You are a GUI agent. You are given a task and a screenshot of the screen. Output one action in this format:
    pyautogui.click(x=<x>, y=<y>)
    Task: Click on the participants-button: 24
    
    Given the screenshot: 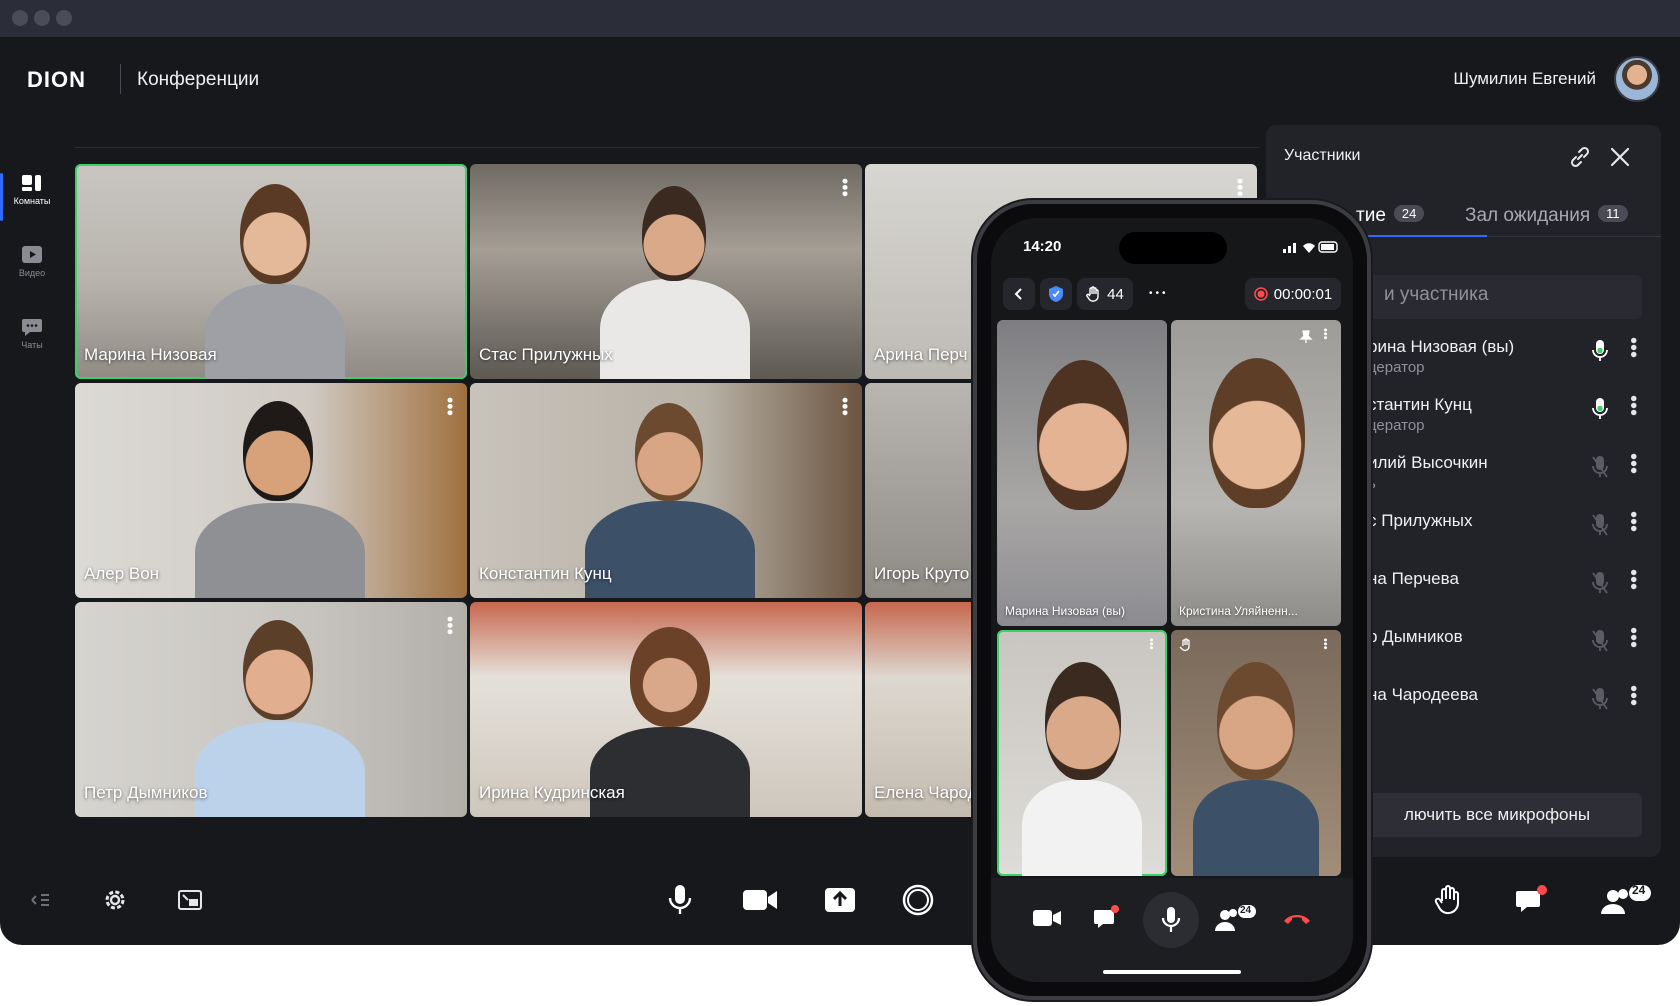 What is the action you would take?
    pyautogui.click(x=1626, y=900)
    